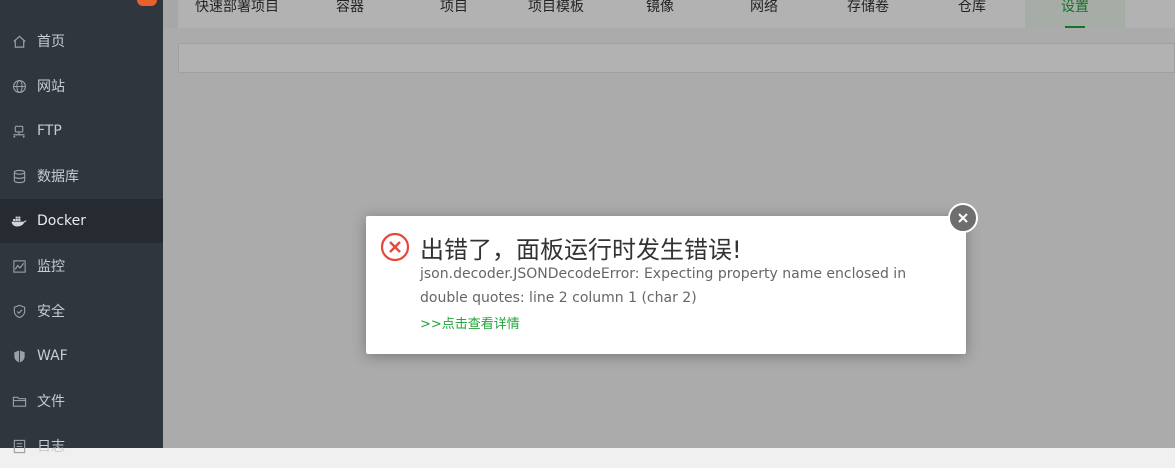  What do you see at coordinates (51, 402) in the screenshot?
I see `sidebar-item-label: 文件` at bounding box center [51, 402].